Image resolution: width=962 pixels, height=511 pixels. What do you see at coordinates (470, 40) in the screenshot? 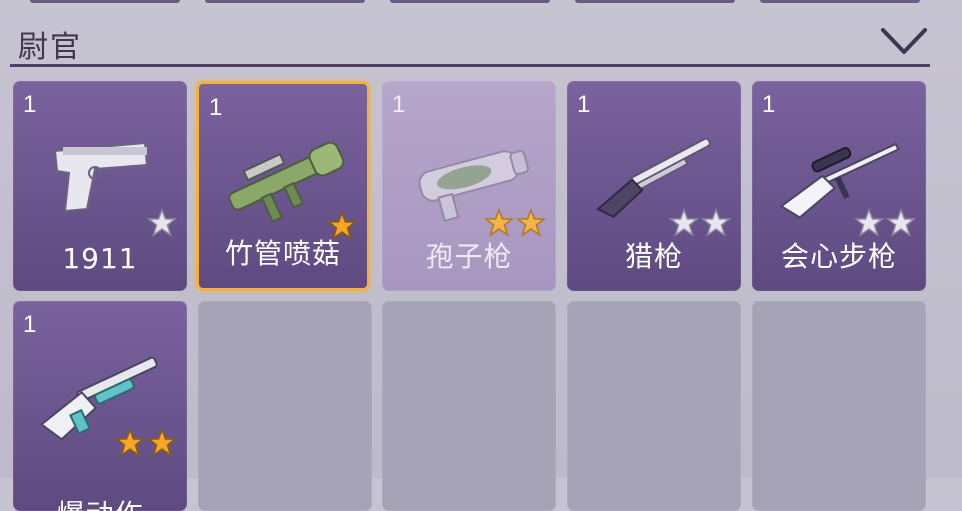
I see `section-header: 尉官` at bounding box center [470, 40].